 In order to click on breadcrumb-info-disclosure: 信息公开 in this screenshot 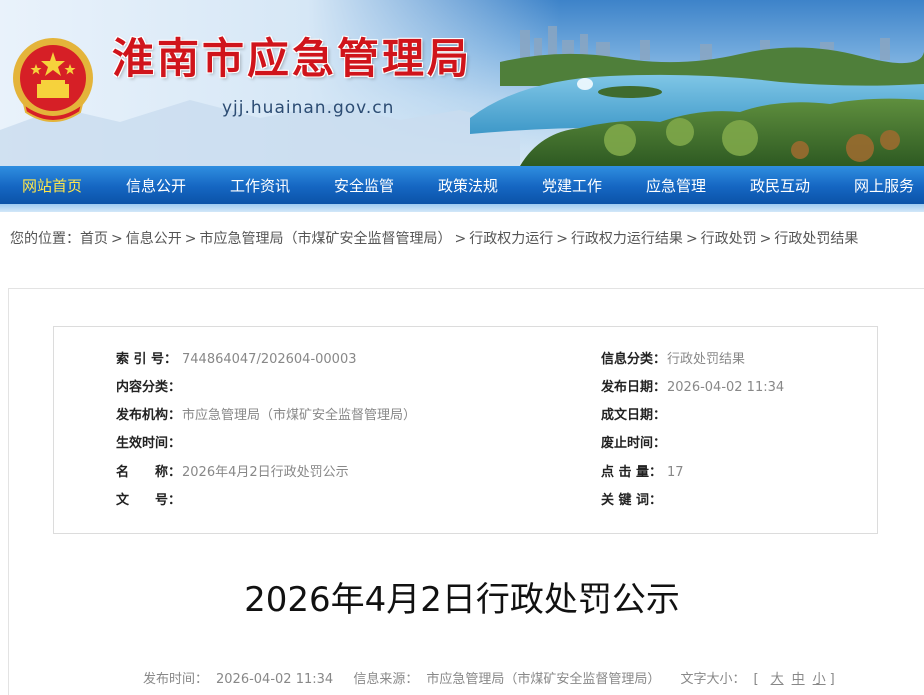, I will do `click(154, 239)`.